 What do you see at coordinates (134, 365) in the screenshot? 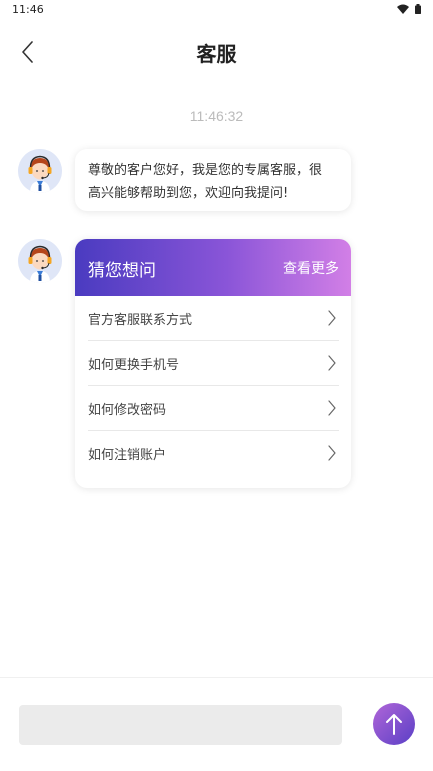
I see `faq-item-label: 如何更换手机号` at bounding box center [134, 365].